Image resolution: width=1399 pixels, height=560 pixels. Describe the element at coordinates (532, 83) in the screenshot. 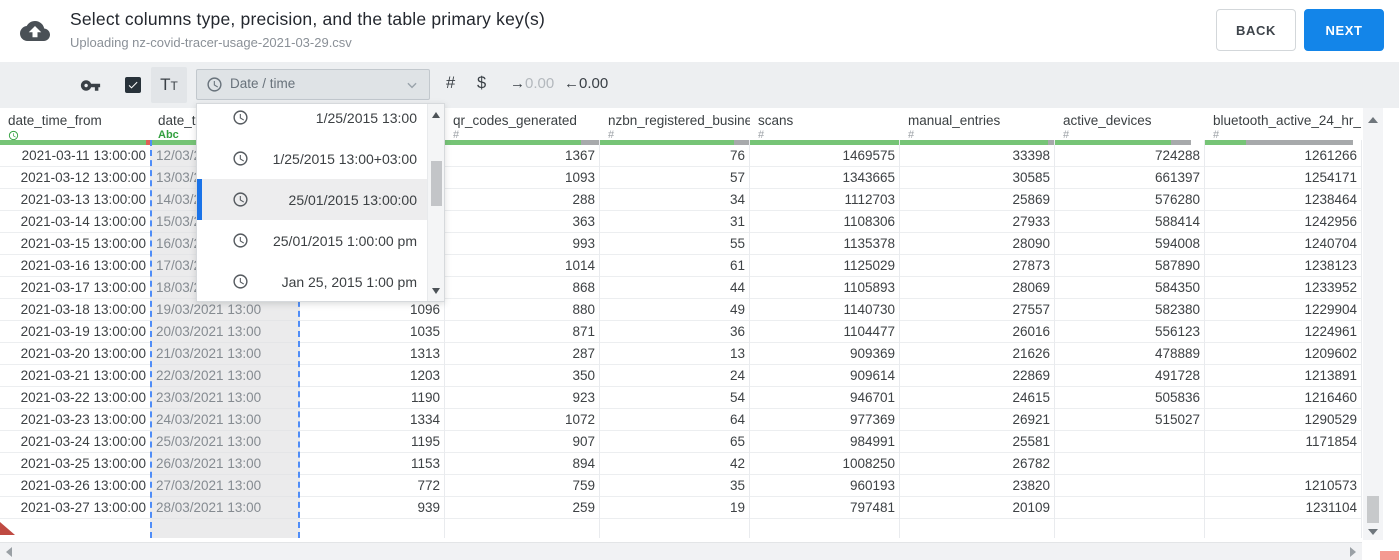

I see `decimal-increase-button: →0.00` at that location.